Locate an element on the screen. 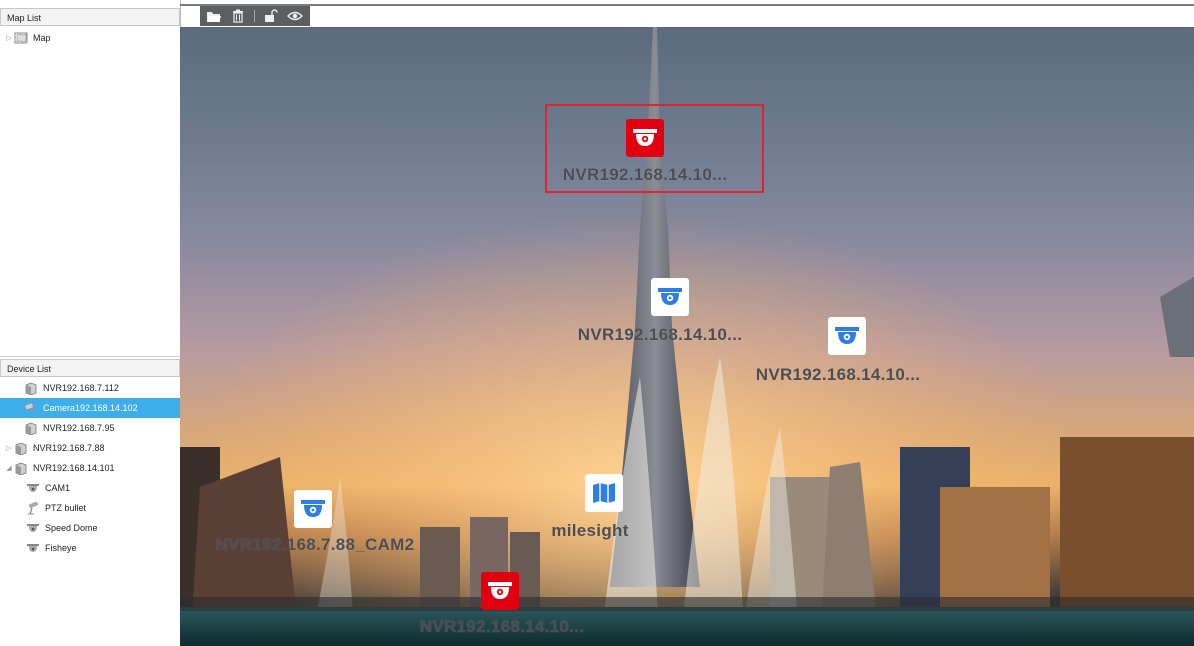 The width and height of the screenshot is (1194, 646). map-list-item-map: ▷ Map is located at coordinates (90, 38).